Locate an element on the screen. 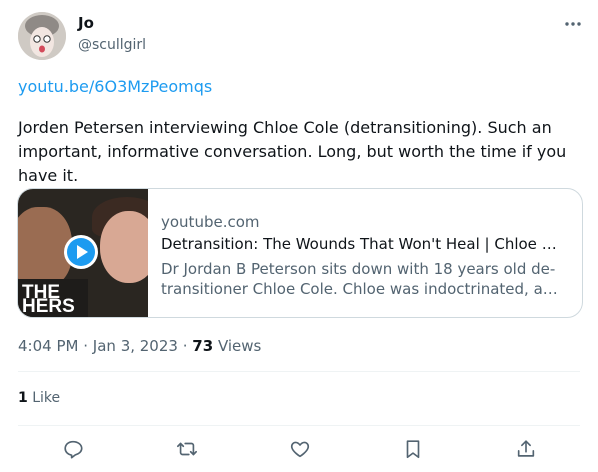 This screenshot has width=598, height=472. share-icon is located at coordinates (526, 449).